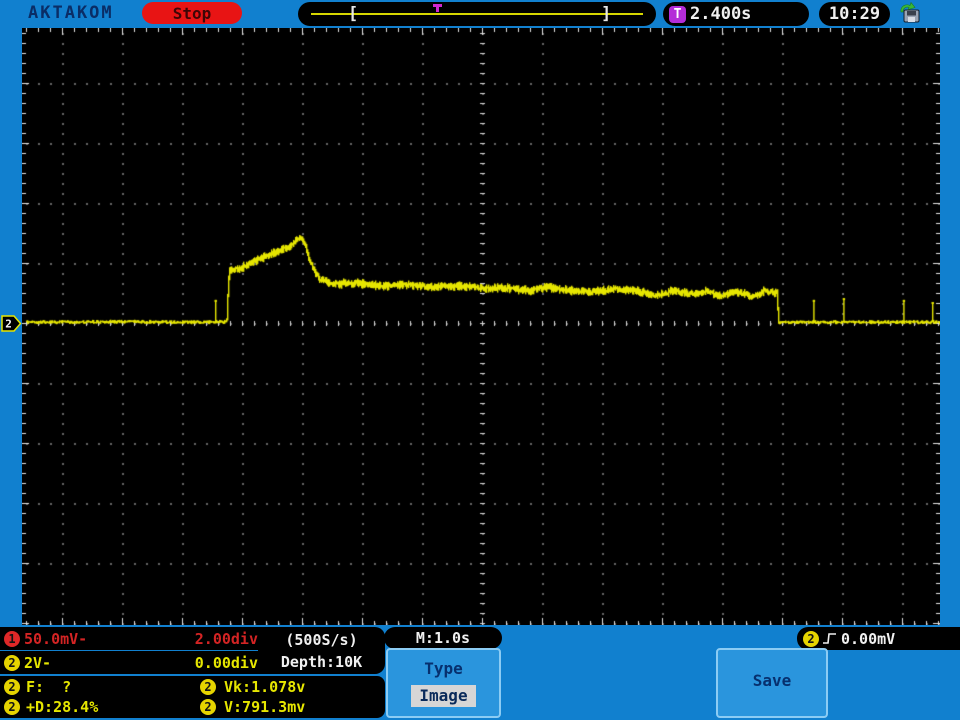  What do you see at coordinates (38, 662) in the screenshot?
I see `channel-2-scale: 2V-` at bounding box center [38, 662].